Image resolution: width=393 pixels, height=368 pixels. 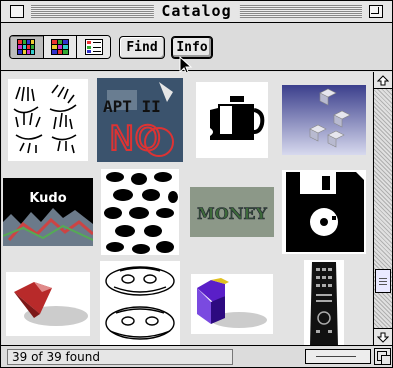 I want to click on scroll-down-button, so click(x=383, y=336).